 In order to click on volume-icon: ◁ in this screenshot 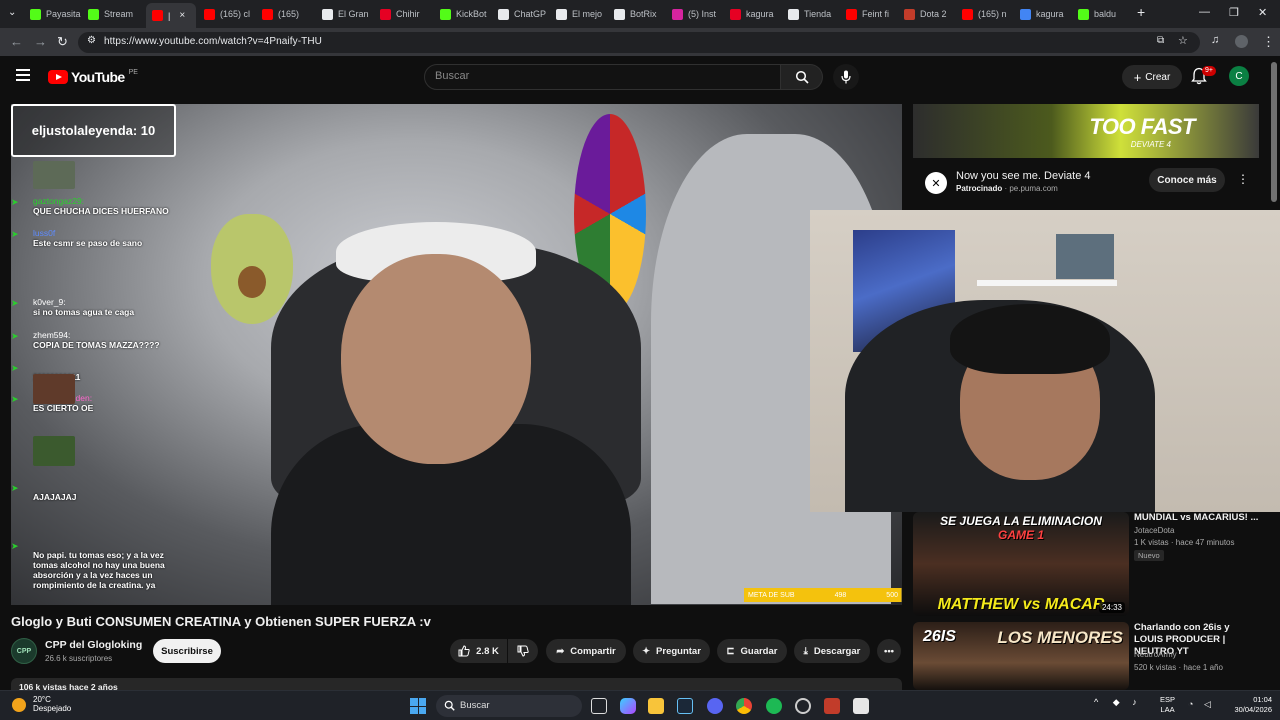, I will do `click(1207, 704)`.